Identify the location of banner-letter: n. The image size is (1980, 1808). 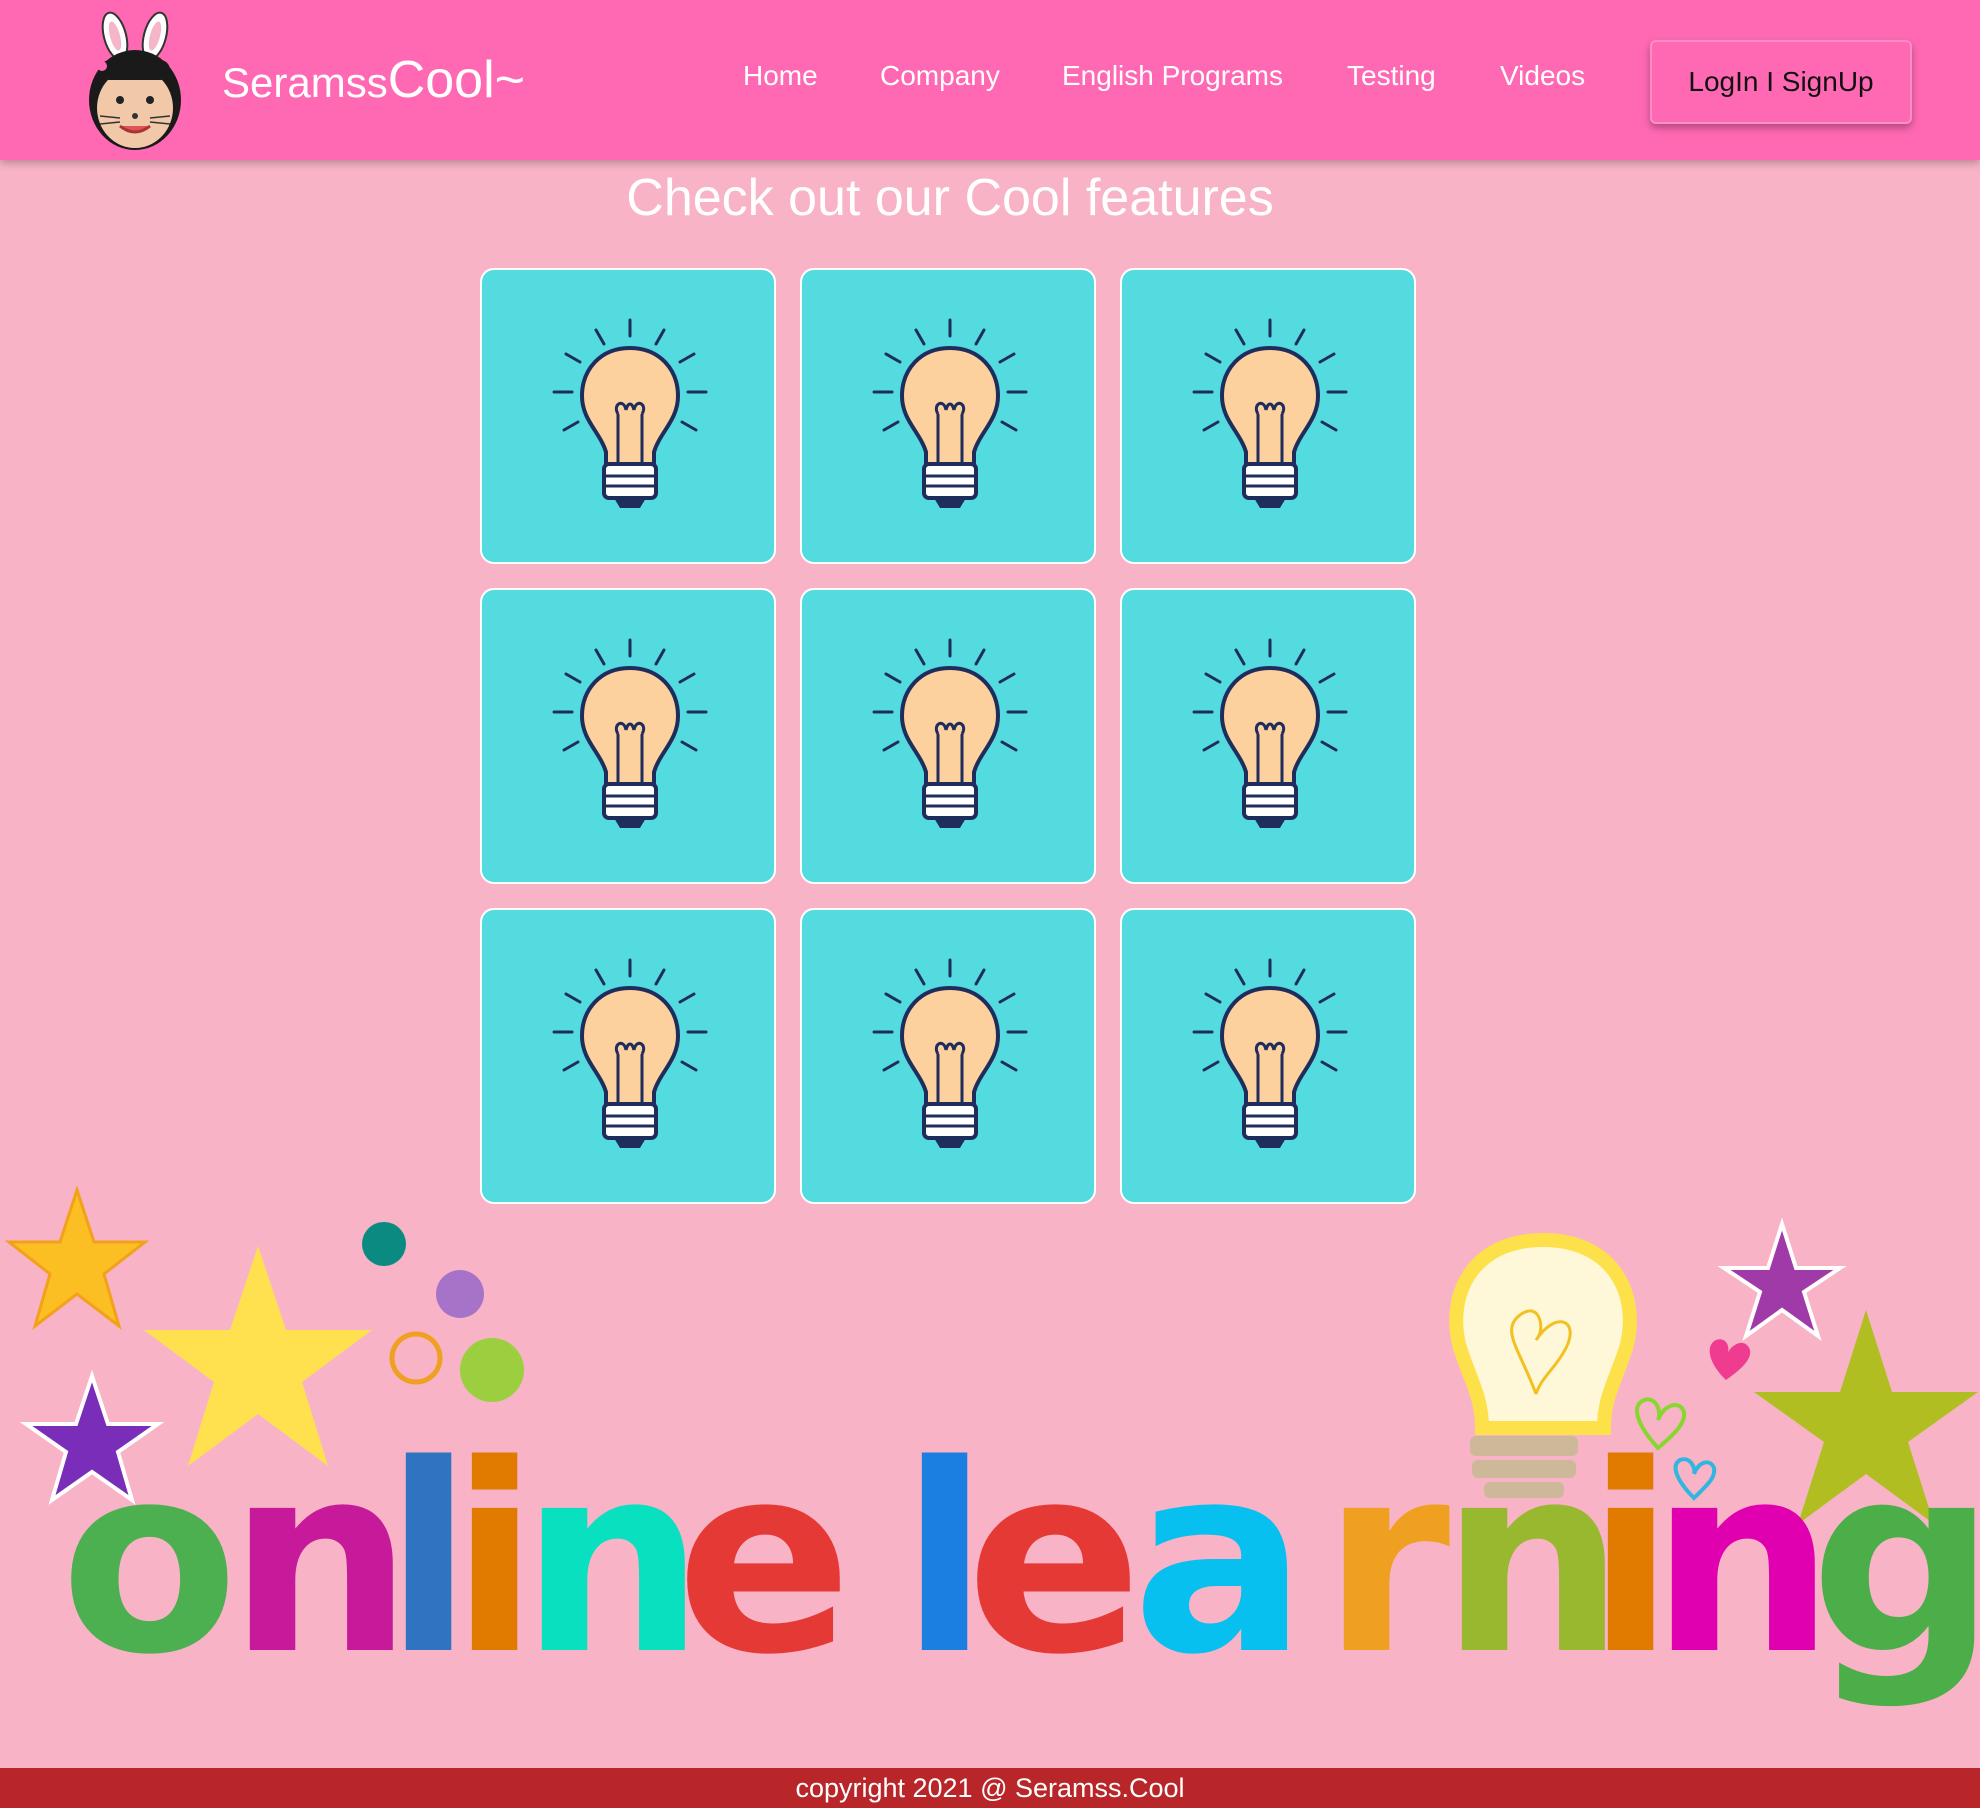
(1742, 1561).